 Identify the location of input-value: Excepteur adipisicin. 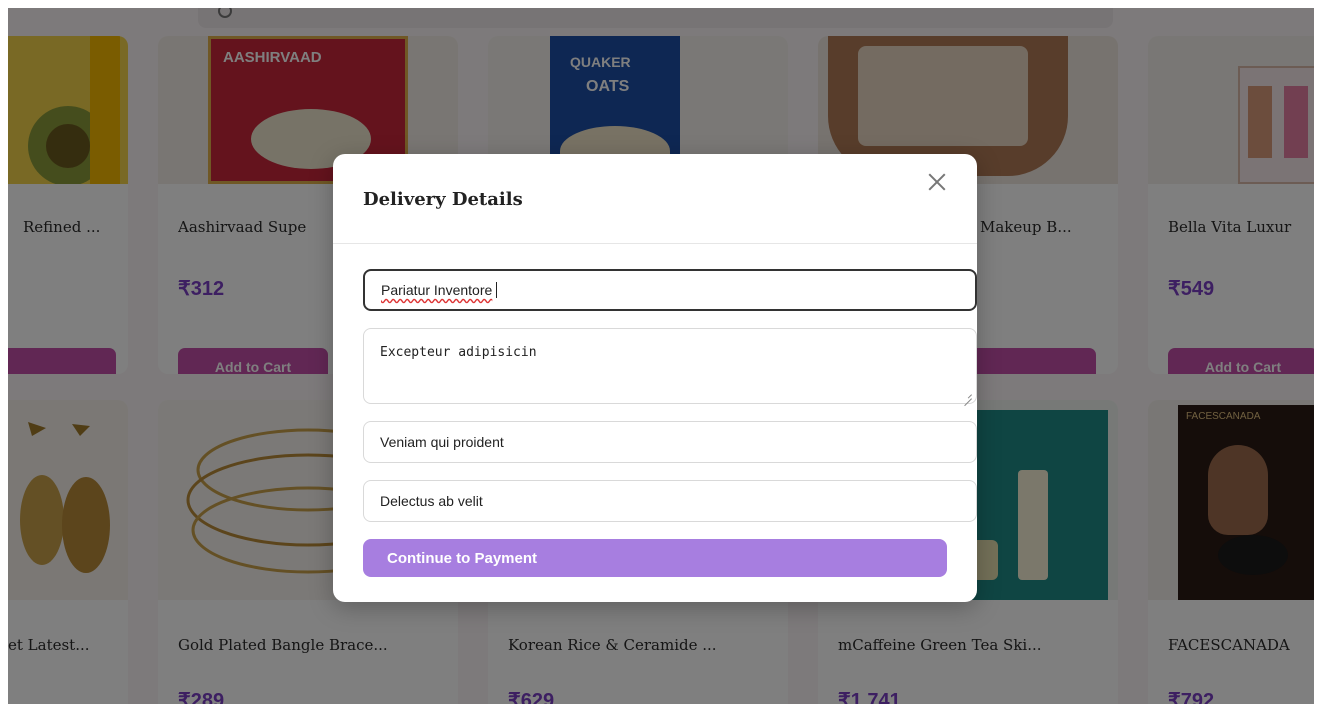
(458, 352).